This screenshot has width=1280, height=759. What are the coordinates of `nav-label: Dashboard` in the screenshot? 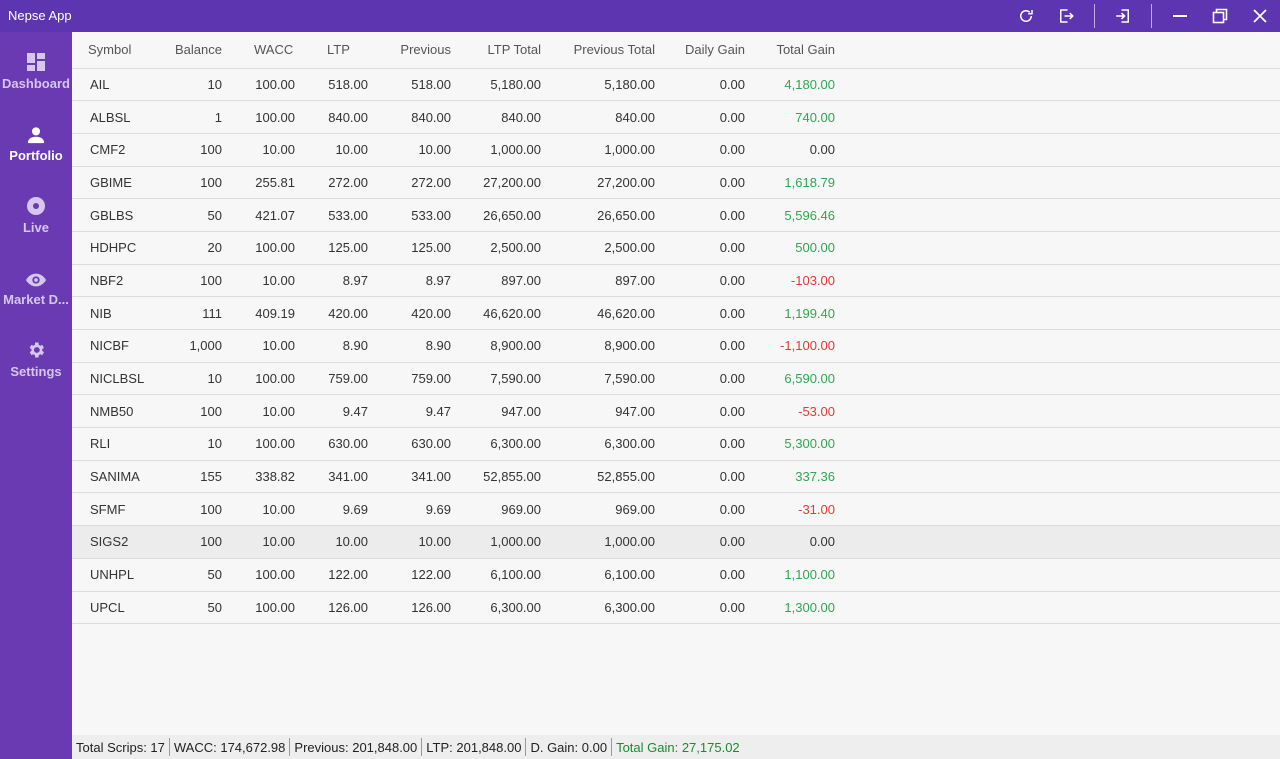 It's located at (36, 83).